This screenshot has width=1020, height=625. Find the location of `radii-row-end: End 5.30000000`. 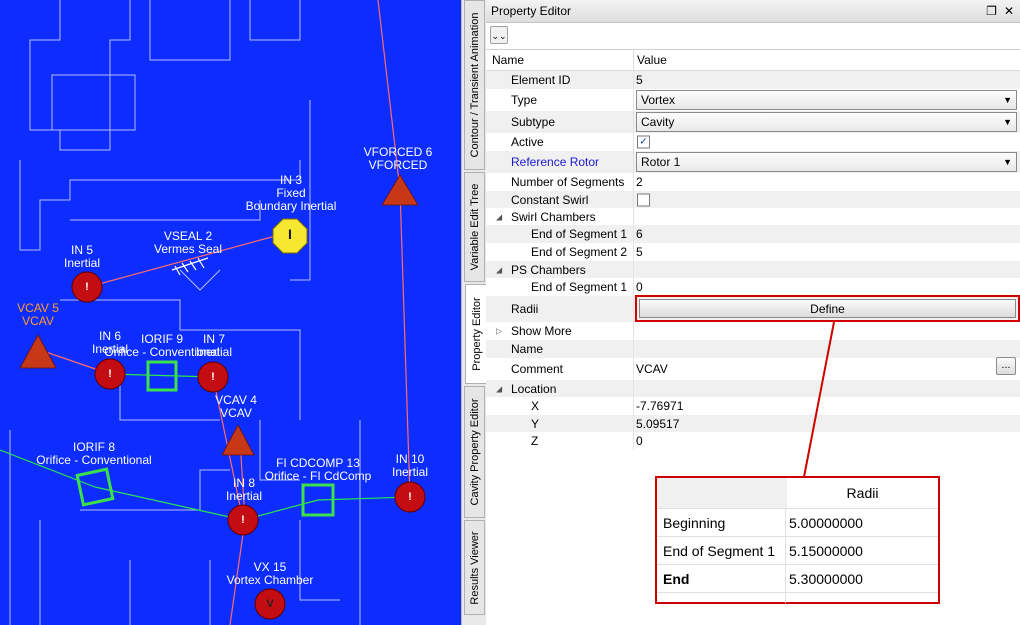

radii-row-end: End 5.30000000 is located at coordinates (797, 578).